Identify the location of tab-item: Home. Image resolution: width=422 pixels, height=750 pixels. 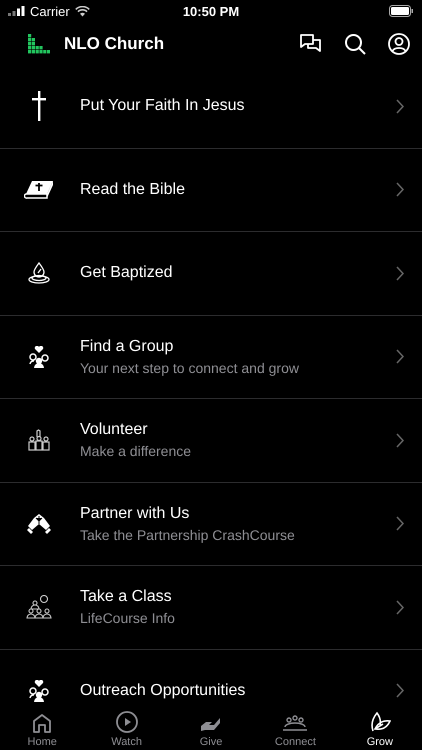
(42, 727).